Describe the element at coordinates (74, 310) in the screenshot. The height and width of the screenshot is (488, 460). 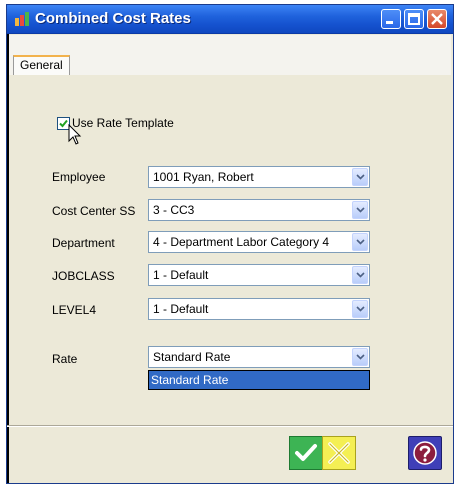
I see `level4-label: LEVEL4` at that location.